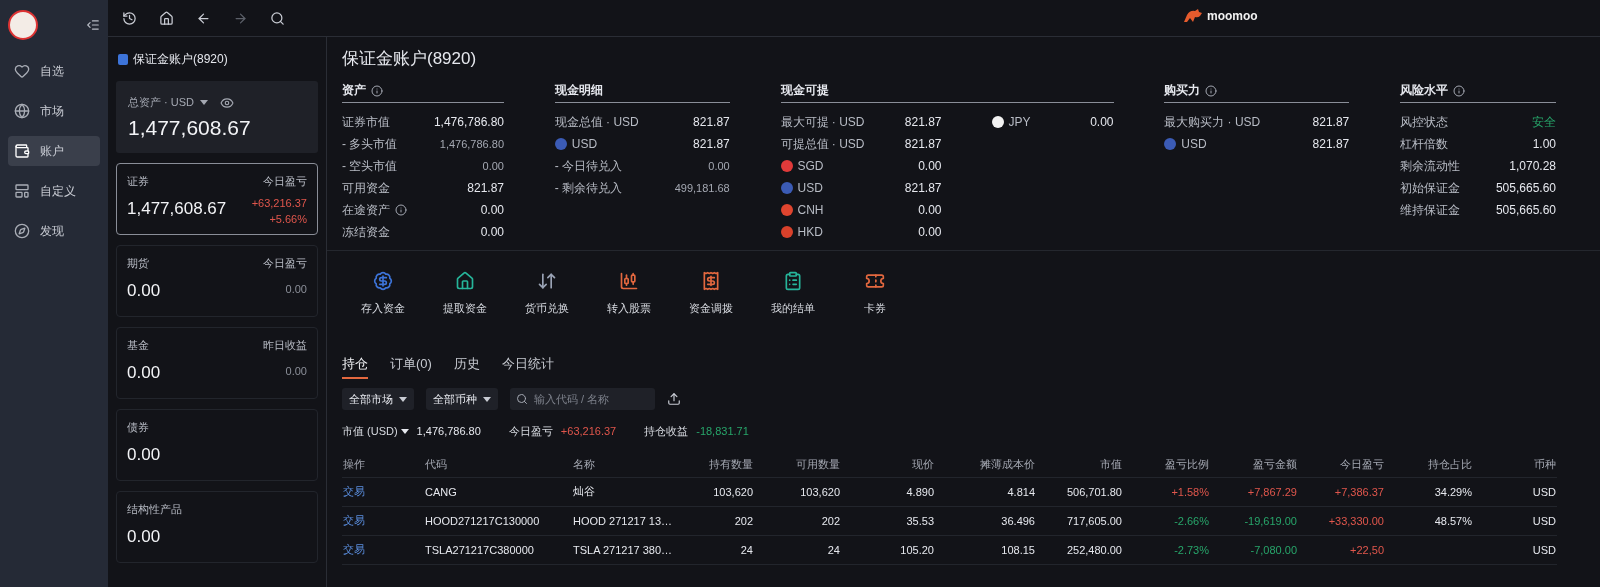 The image size is (1600, 587). What do you see at coordinates (129, 18) in the screenshot?
I see `history-icon` at bounding box center [129, 18].